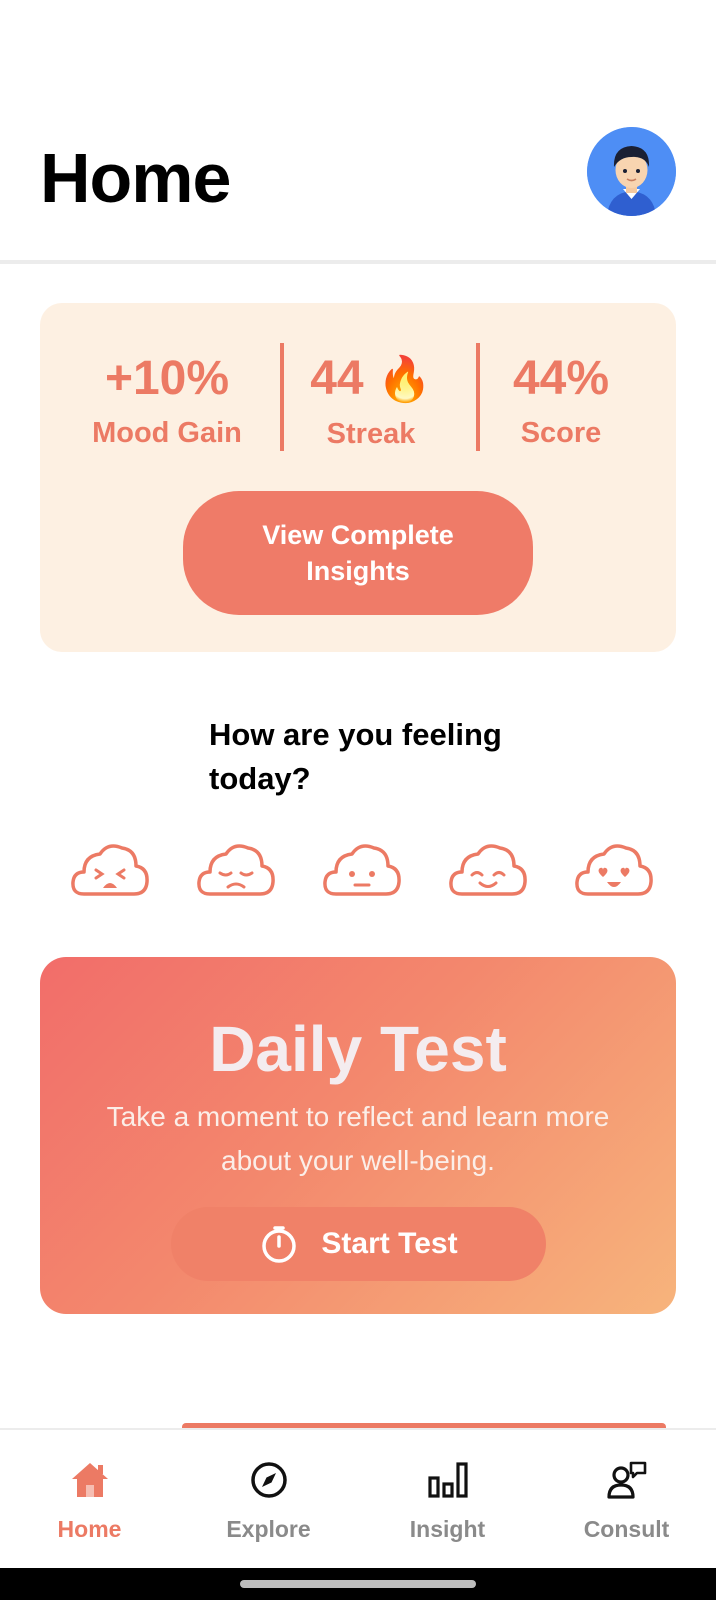 This screenshot has width=716, height=1600. I want to click on sad-cloud-icon, so click(236, 870).